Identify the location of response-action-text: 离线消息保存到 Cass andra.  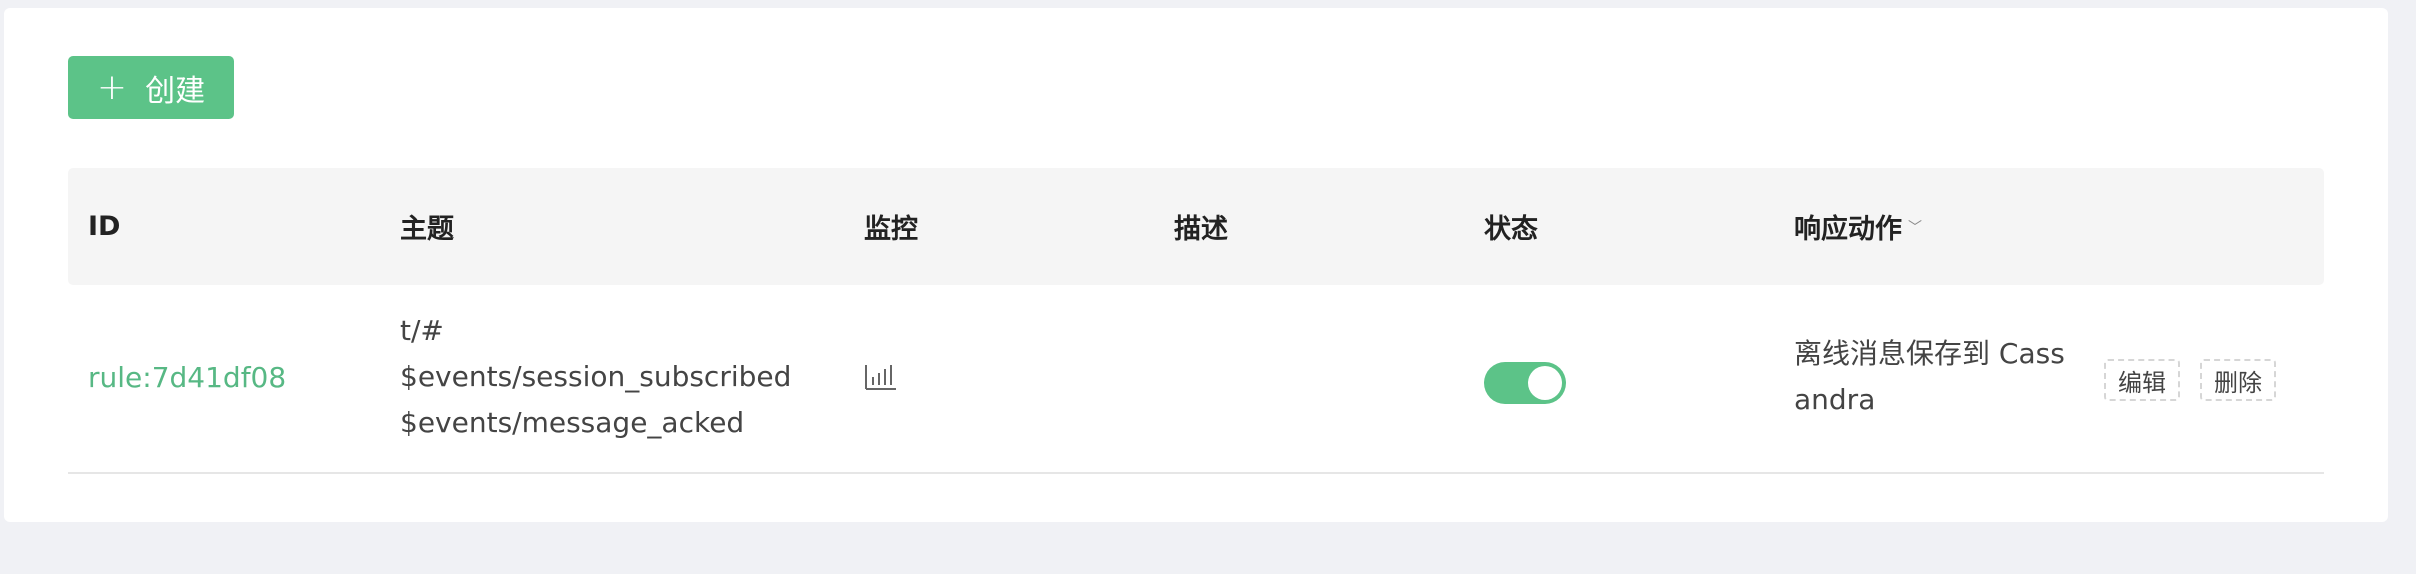
(1944, 377).